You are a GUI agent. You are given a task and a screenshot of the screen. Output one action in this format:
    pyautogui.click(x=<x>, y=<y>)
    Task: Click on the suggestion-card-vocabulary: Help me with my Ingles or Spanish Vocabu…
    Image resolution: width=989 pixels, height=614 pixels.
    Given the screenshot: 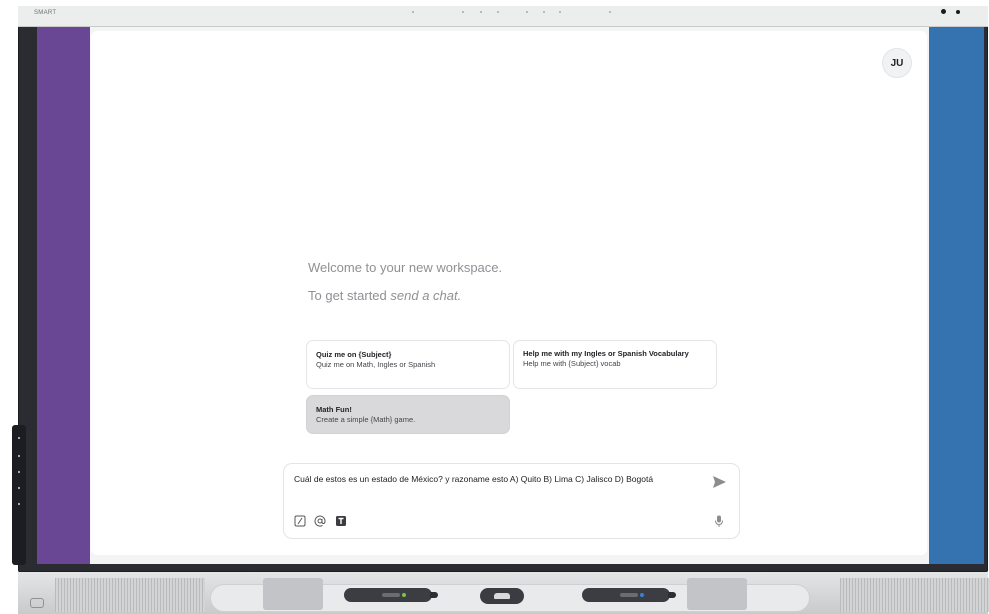 What is the action you would take?
    pyautogui.click(x=615, y=364)
    